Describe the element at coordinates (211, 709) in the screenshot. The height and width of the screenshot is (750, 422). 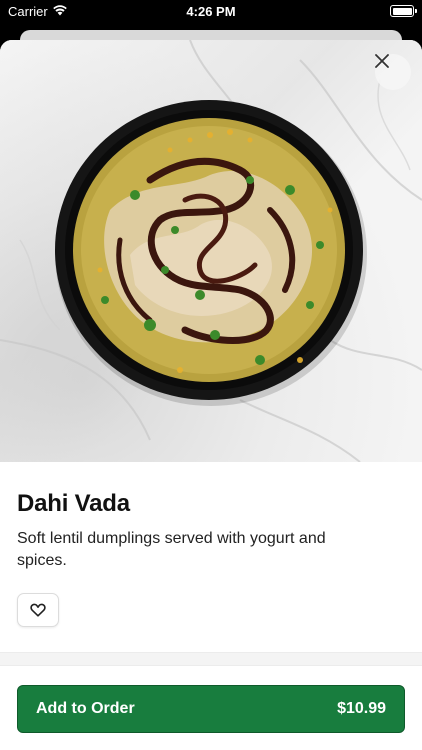
I see `add-to-order-button: Add to Order $10.99` at that location.